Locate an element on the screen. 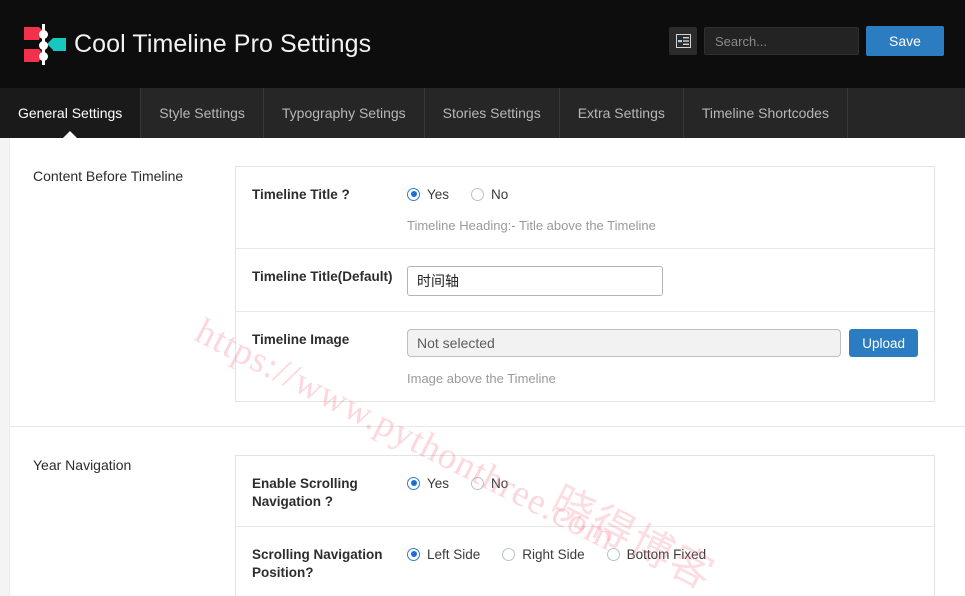  upload-row: Not selected Upload is located at coordinates (662, 343).